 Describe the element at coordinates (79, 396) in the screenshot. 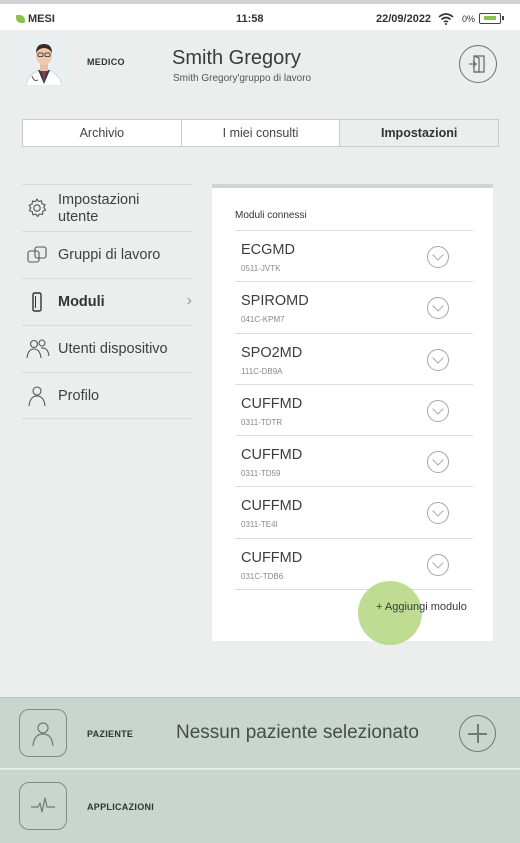

I see `sidebar-item-label: Profilo` at that location.